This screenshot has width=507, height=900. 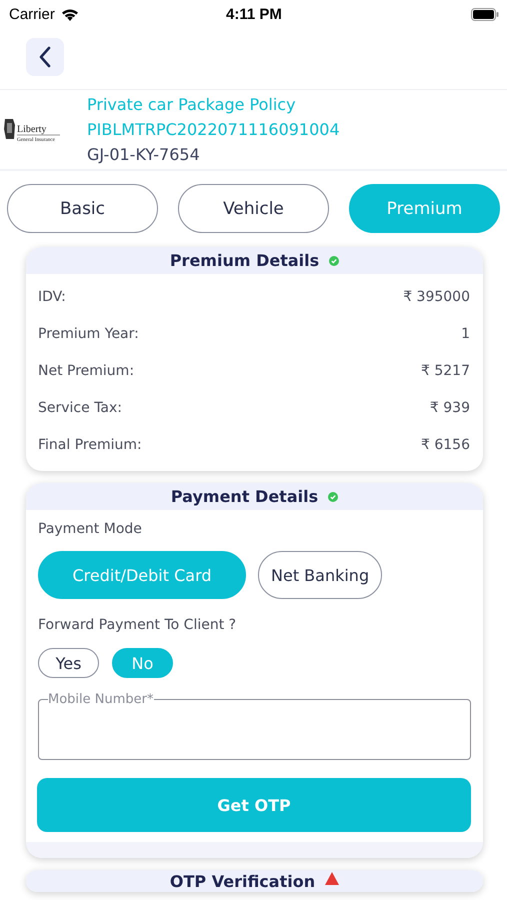 I want to click on mobile-number-field: Mobile Number*, so click(x=254, y=726).